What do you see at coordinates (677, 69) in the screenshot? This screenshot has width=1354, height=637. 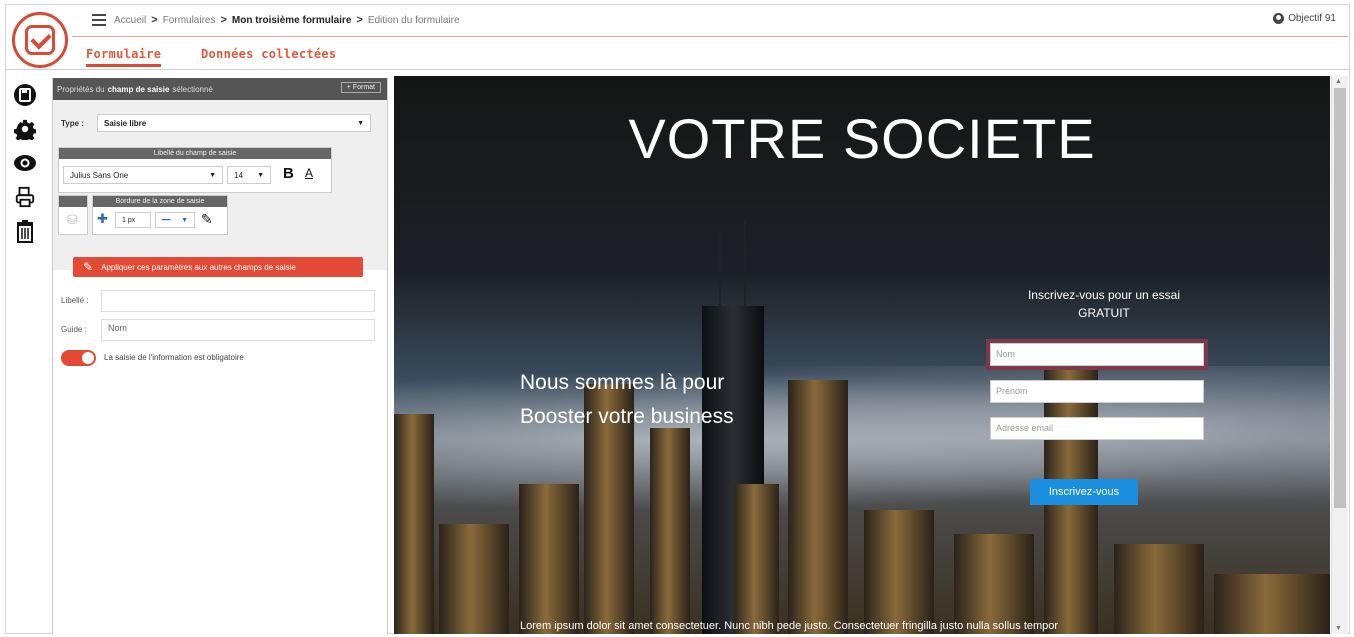 I see `tabs-divider` at bounding box center [677, 69].